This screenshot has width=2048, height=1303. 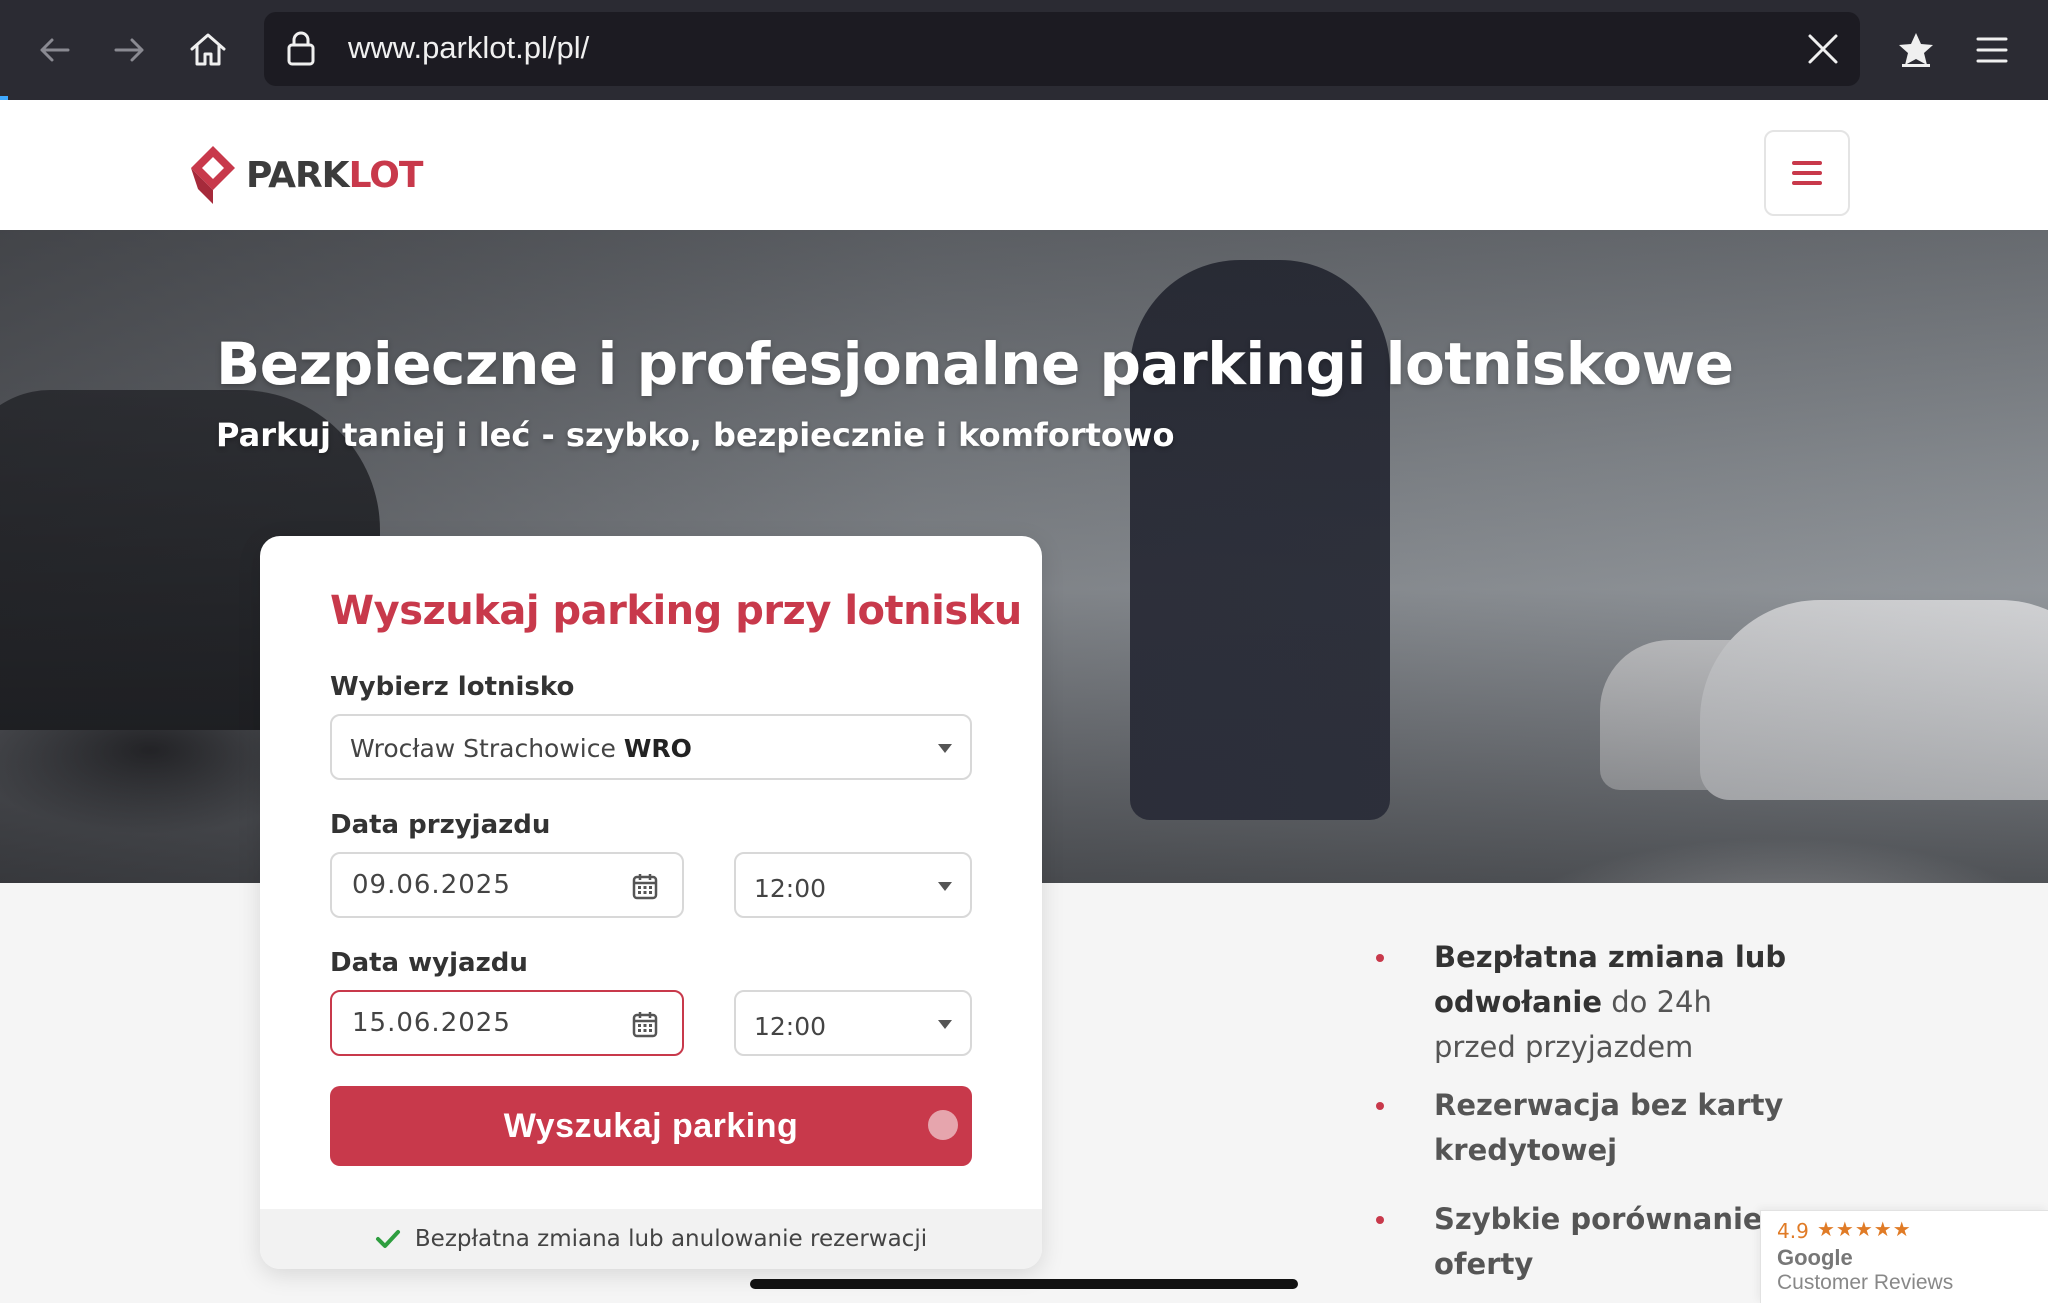 I want to click on forward-arrow-icon, so click(x=129, y=50).